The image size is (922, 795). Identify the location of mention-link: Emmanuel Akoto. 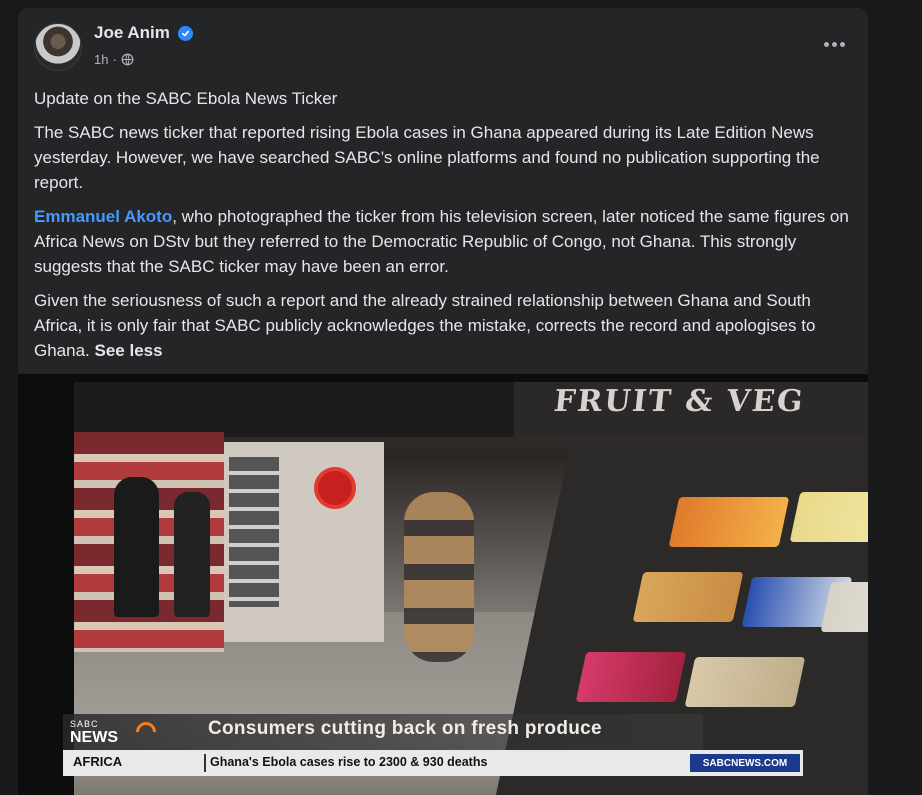
(103, 216).